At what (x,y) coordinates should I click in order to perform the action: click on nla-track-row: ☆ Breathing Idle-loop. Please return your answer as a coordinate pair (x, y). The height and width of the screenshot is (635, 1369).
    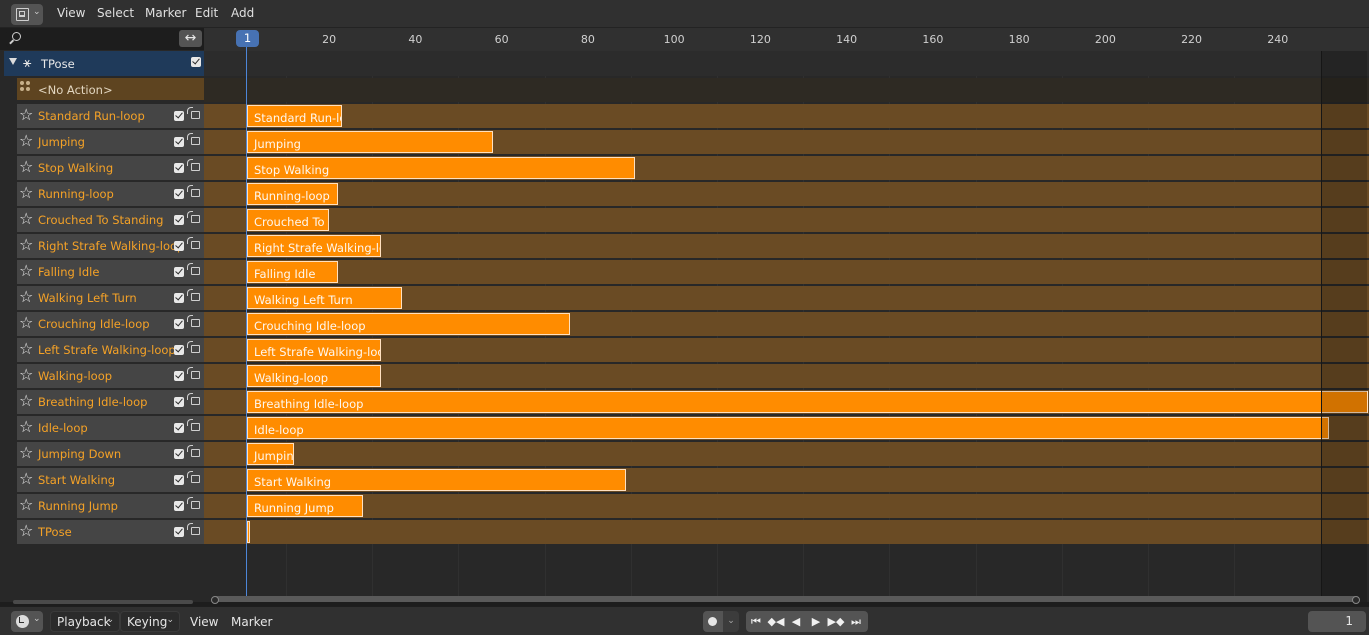
    Looking at the image, I should click on (110, 403).